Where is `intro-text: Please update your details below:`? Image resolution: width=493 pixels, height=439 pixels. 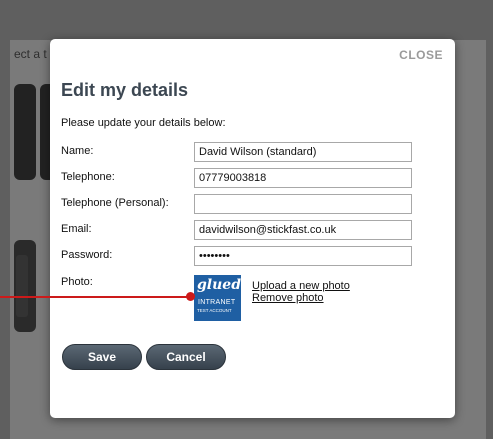 intro-text: Please update your details below: is located at coordinates (143, 123).